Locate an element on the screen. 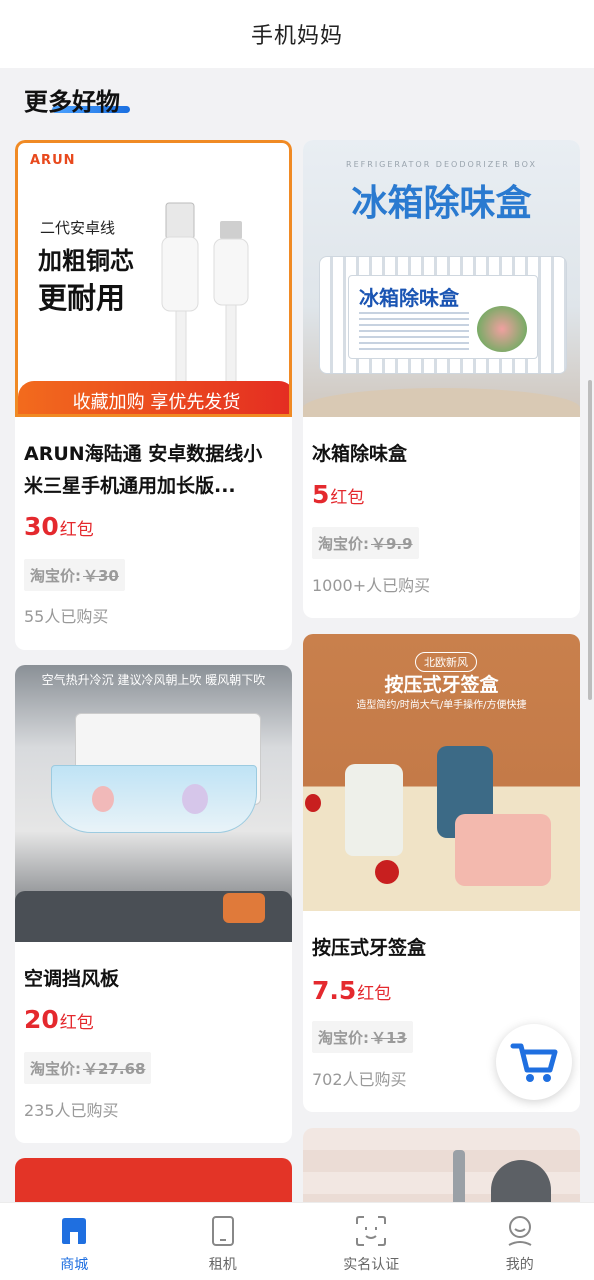 The width and height of the screenshot is (594, 1280). price-value: 20 is located at coordinates (41, 1019).